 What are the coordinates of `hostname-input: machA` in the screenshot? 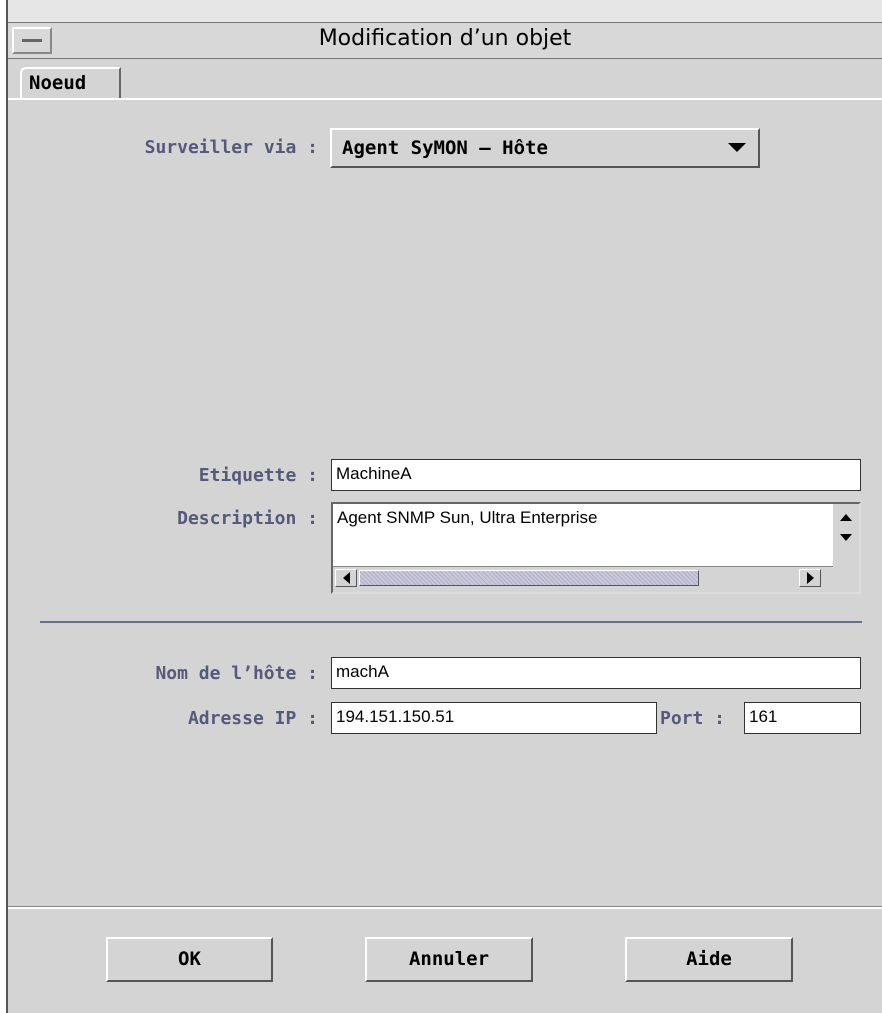 It's located at (596, 673).